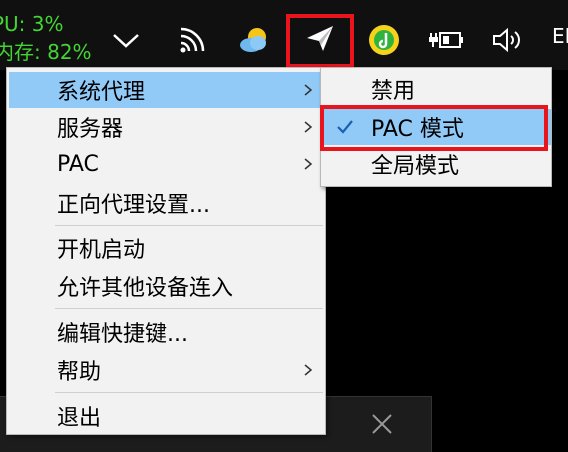 The image size is (568, 452). I want to click on menu-item-label: 系统代理, so click(101, 92).